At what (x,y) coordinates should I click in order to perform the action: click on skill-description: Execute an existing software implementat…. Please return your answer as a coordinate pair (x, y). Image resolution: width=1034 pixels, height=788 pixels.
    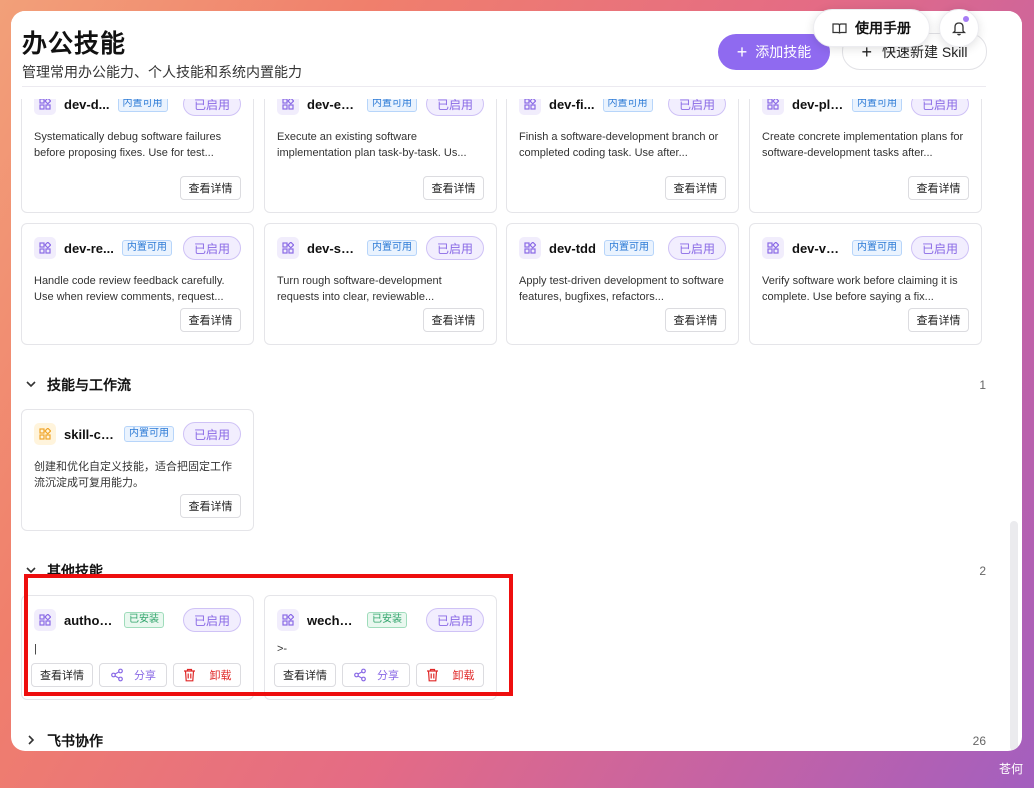
    Looking at the image, I should click on (372, 145).